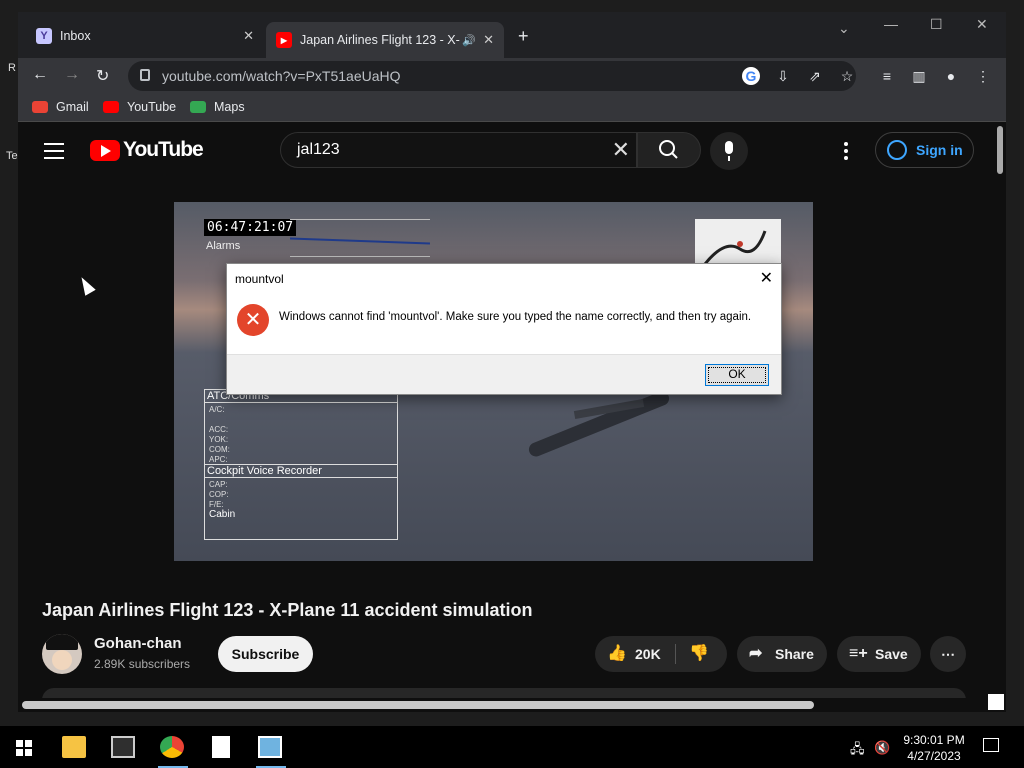 The width and height of the screenshot is (1024, 768). I want to click on save-label: Save, so click(891, 654).